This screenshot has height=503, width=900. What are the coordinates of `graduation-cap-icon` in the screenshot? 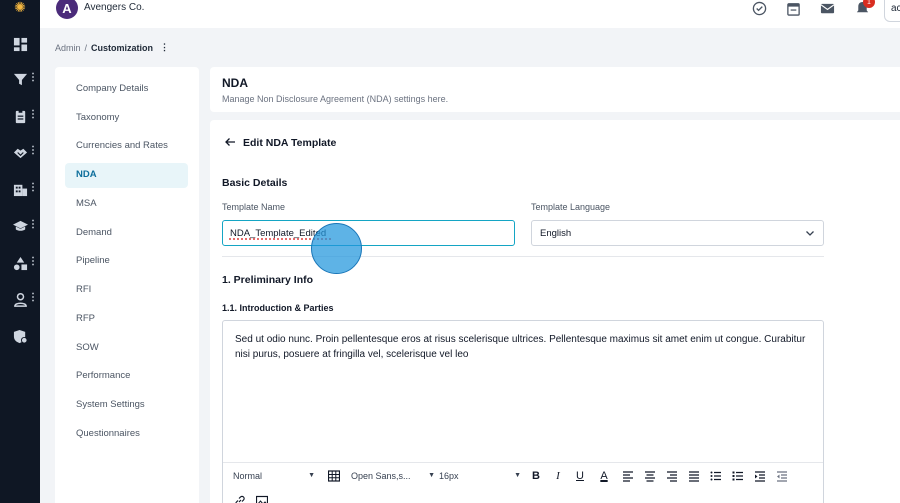 It's located at (20, 225).